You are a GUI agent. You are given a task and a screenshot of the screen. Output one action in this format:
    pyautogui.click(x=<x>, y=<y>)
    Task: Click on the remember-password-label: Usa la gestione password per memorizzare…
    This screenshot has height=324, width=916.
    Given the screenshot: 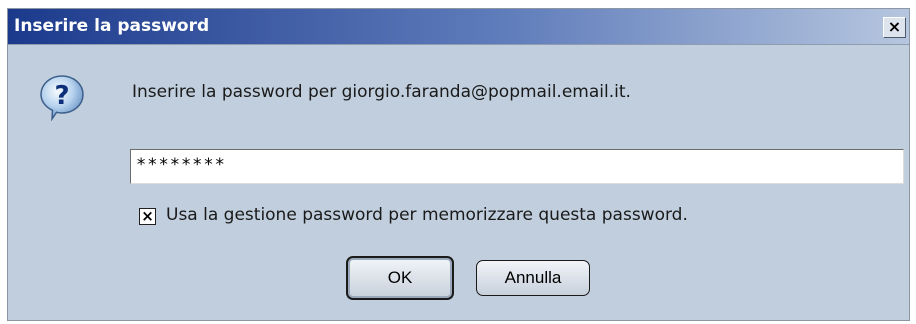 What is the action you would take?
    pyautogui.click(x=427, y=215)
    